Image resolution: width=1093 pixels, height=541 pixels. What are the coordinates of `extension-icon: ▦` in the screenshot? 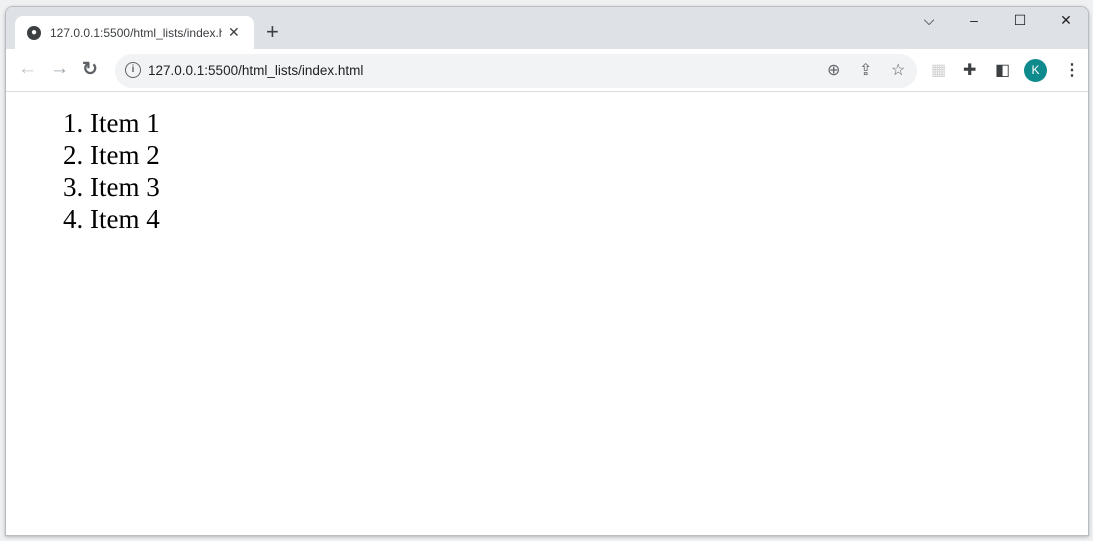 It's located at (938, 70).